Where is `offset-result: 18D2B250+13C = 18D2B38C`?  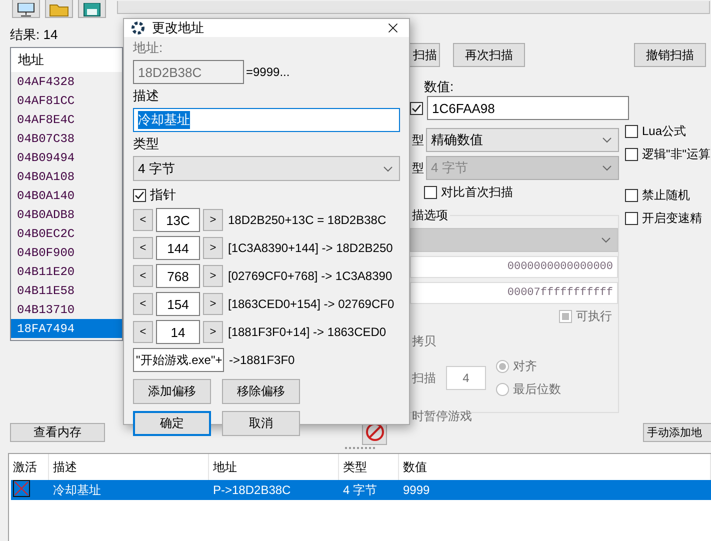
offset-result: 18D2B250+13C = 18D2B38C is located at coordinates (307, 220).